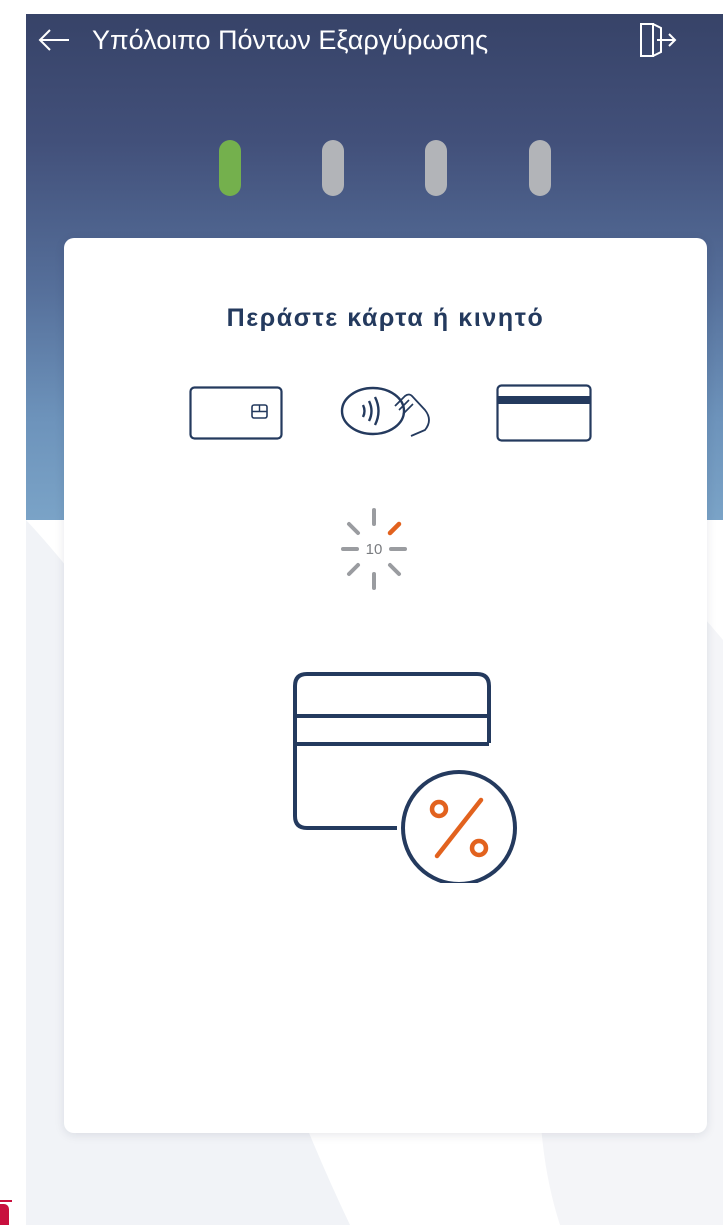 The image size is (723, 1225). I want to click on card-prompt: Περάστε κάρτα ή κινητό, so click(385, 318).